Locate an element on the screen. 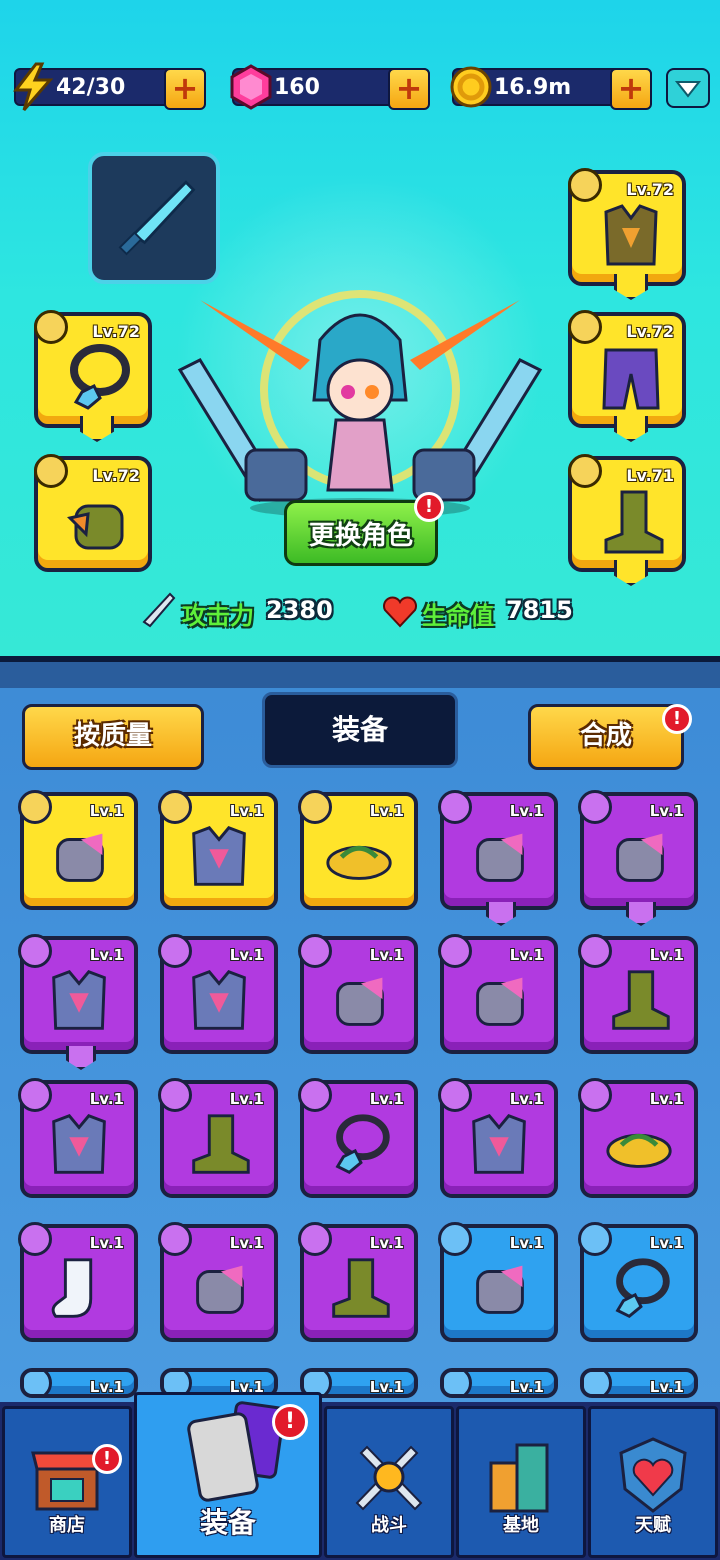  tab-equipment: 装备 is located at coordinates (360, 730).